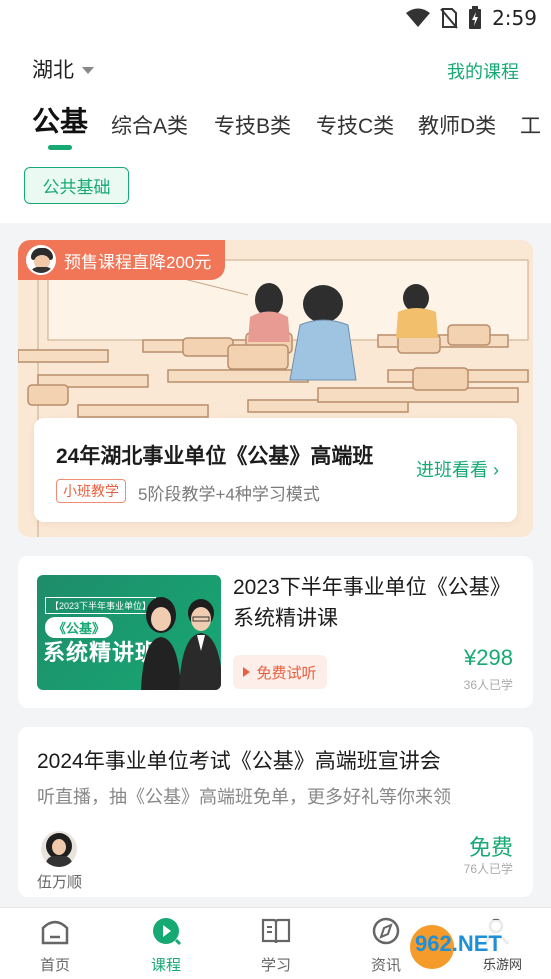 Image resolution: width=551 pixels, height=979 pixels. I want to click on play-circle-icon, so click(167, 932).